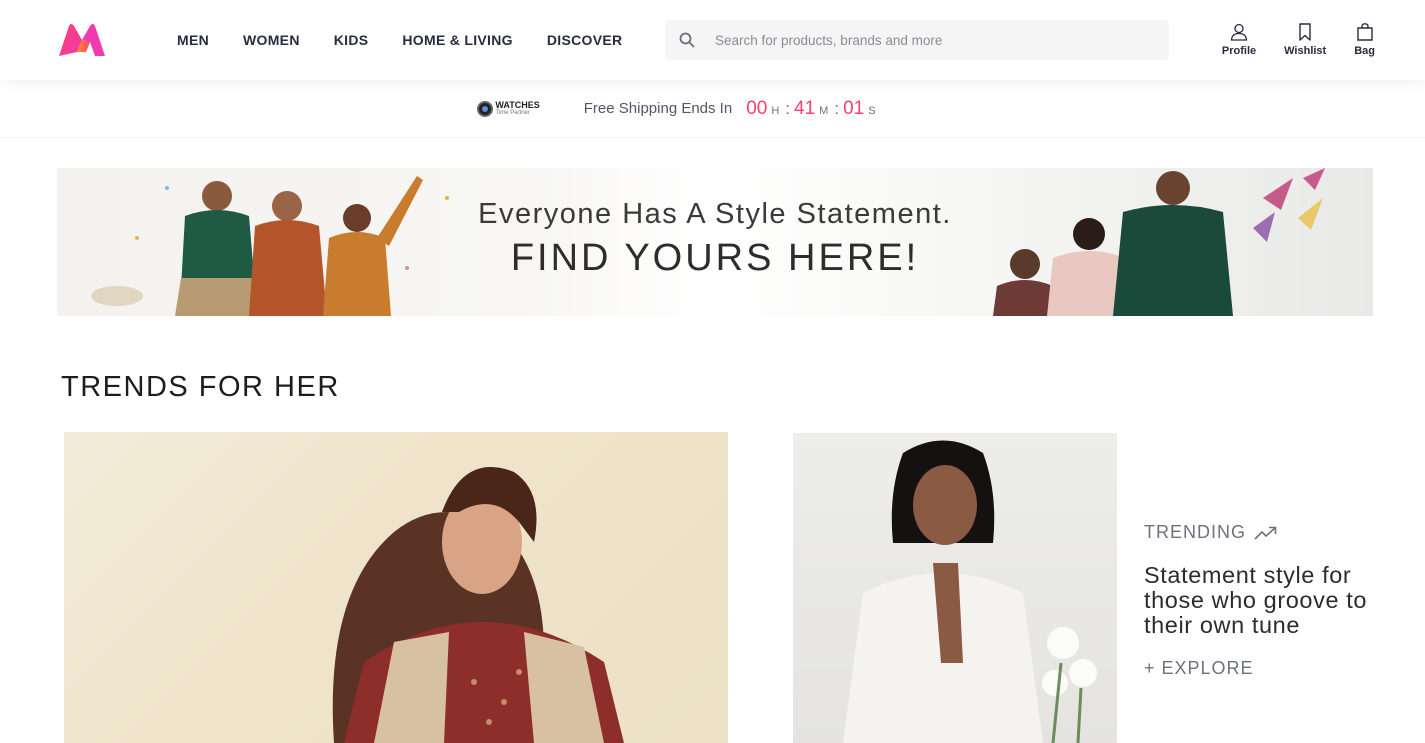  I want to click on main-nav: MEN WOMEN KIDS HOME & LIVING DISCOVER, so click(416, 40).